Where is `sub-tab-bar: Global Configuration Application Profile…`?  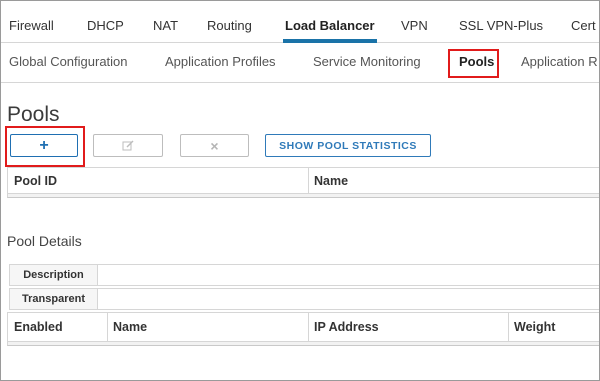
sub-tab-bar: Global Configuration Application Profile… is located at coordinates (300, 63).